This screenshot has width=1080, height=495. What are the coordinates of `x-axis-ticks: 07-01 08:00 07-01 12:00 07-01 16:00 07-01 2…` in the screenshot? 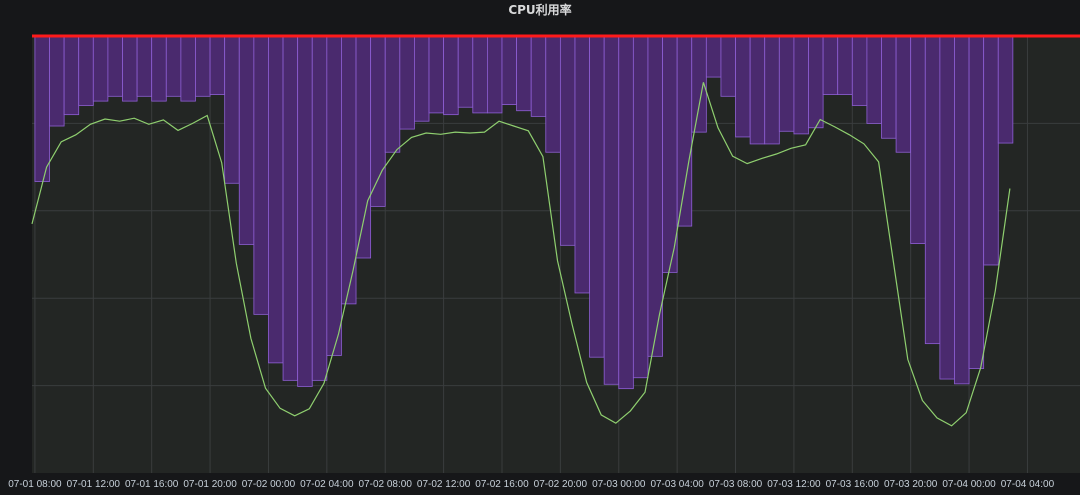 It's located at (531, 484).